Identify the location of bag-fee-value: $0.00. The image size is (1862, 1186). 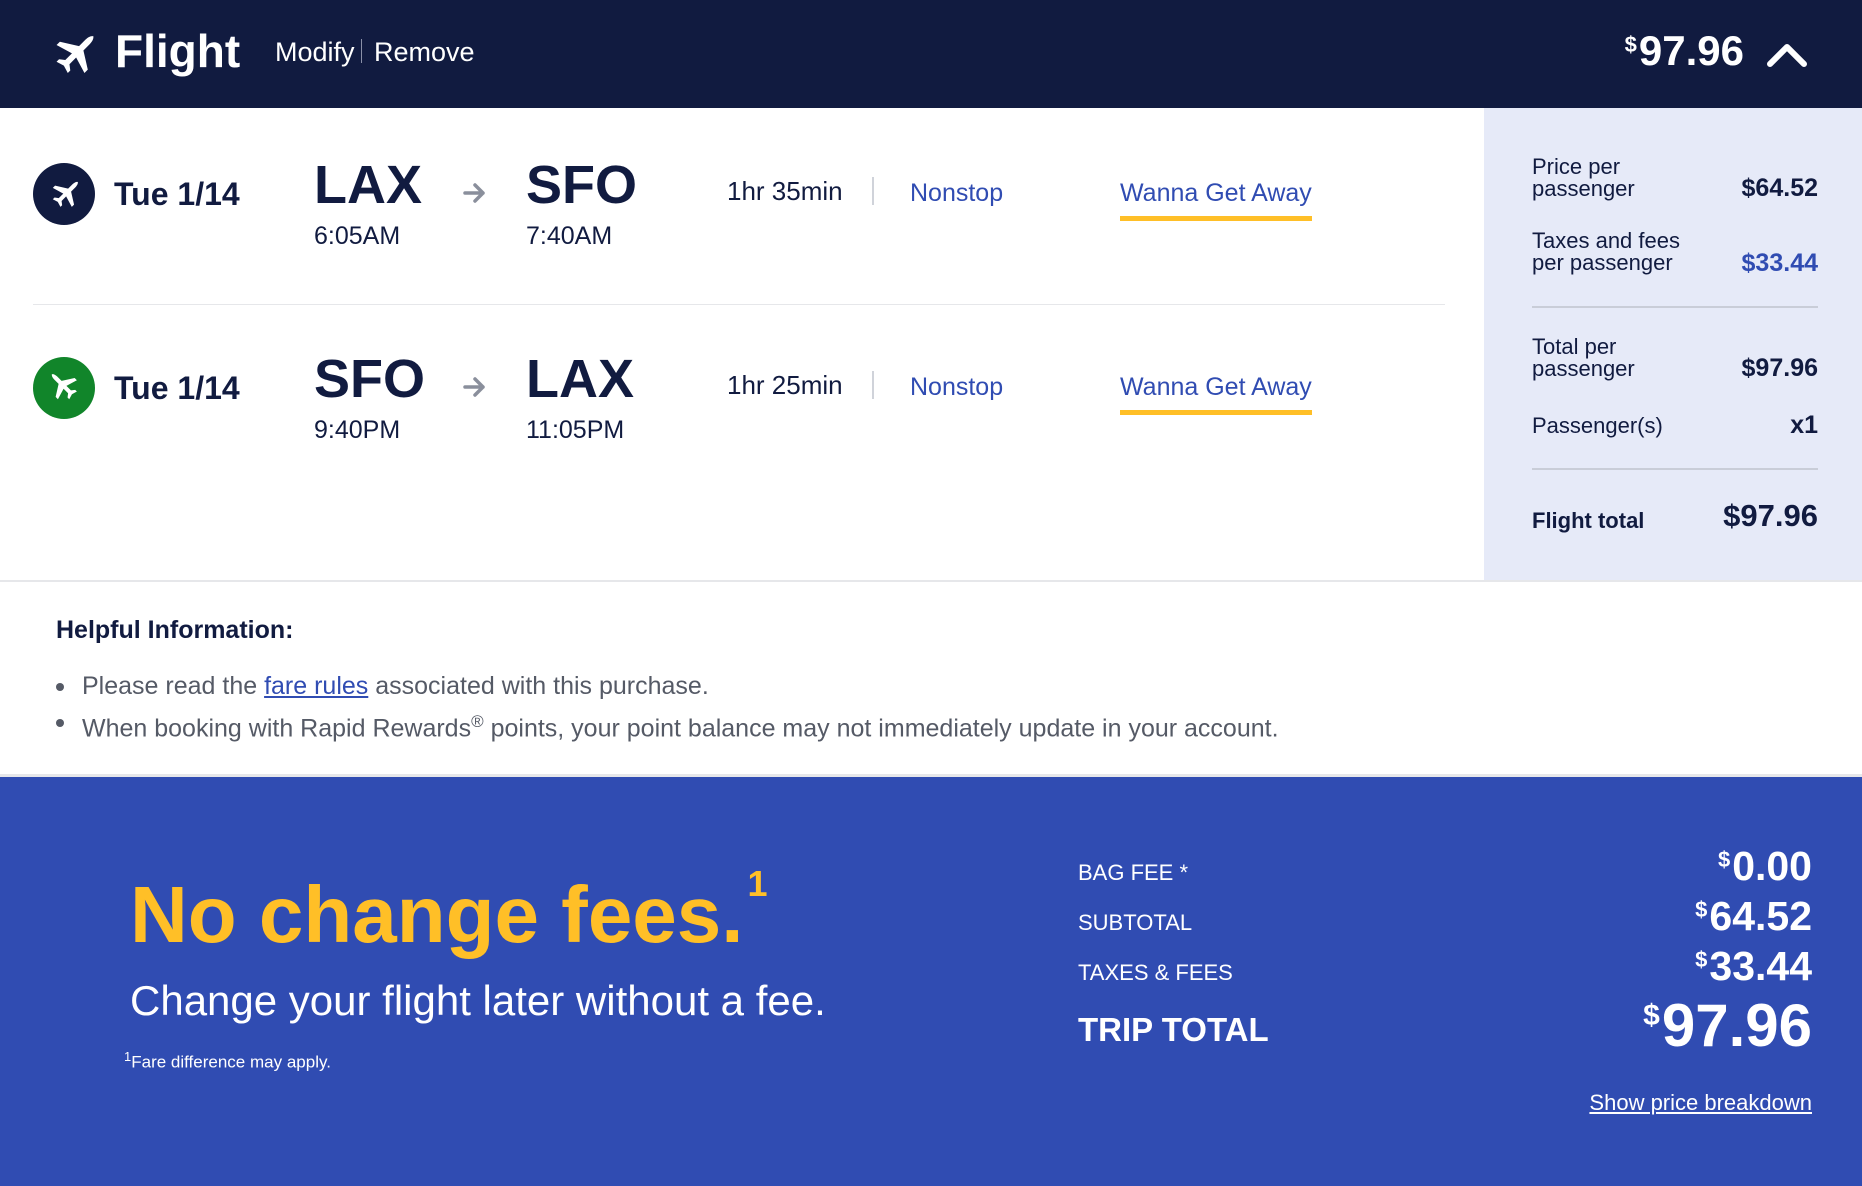
(1765, 866).